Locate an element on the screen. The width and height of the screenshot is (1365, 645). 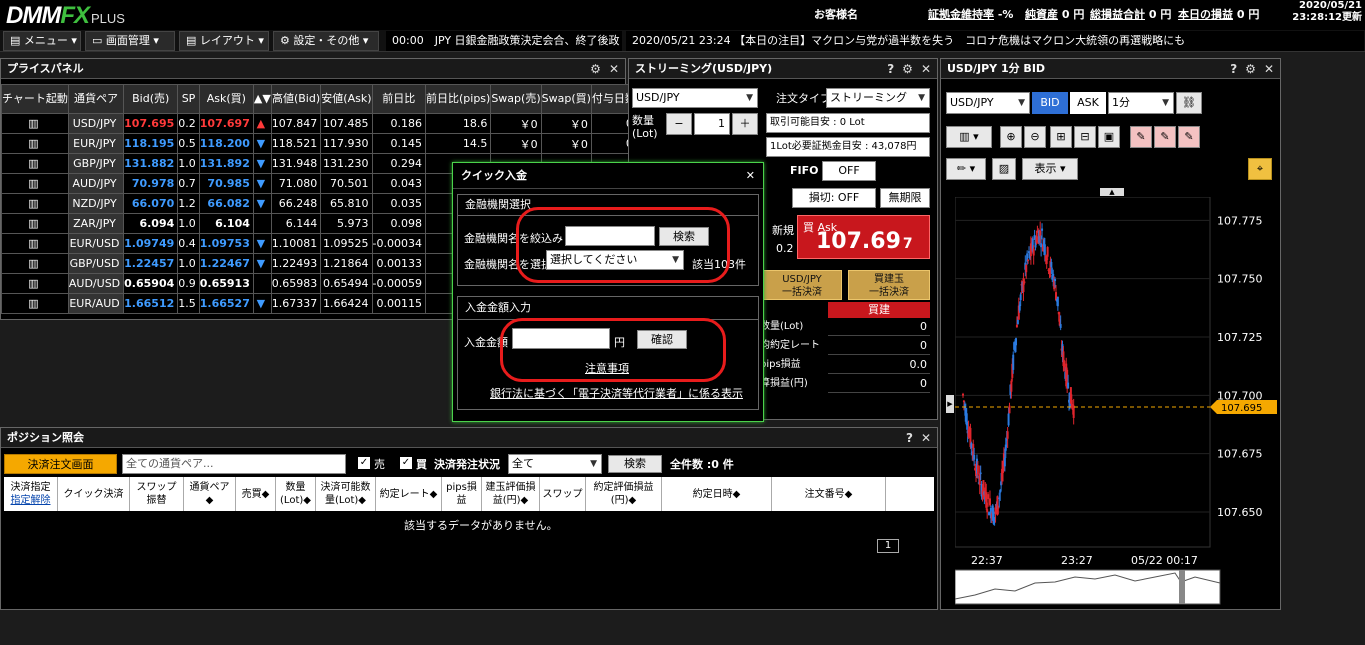
crosshair-icon: ⌖ is located at coordinates (1260, 169).